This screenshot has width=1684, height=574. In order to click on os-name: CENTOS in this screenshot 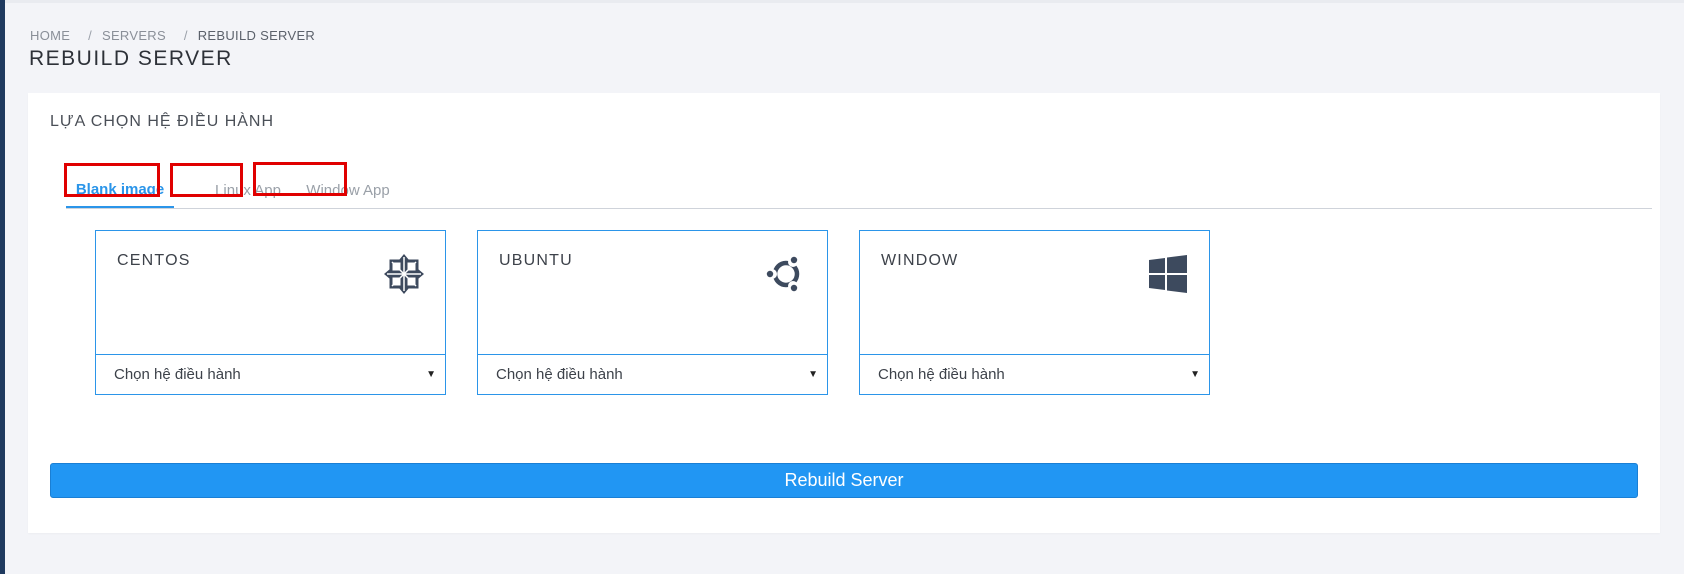, I will do `click(154, 260)`.